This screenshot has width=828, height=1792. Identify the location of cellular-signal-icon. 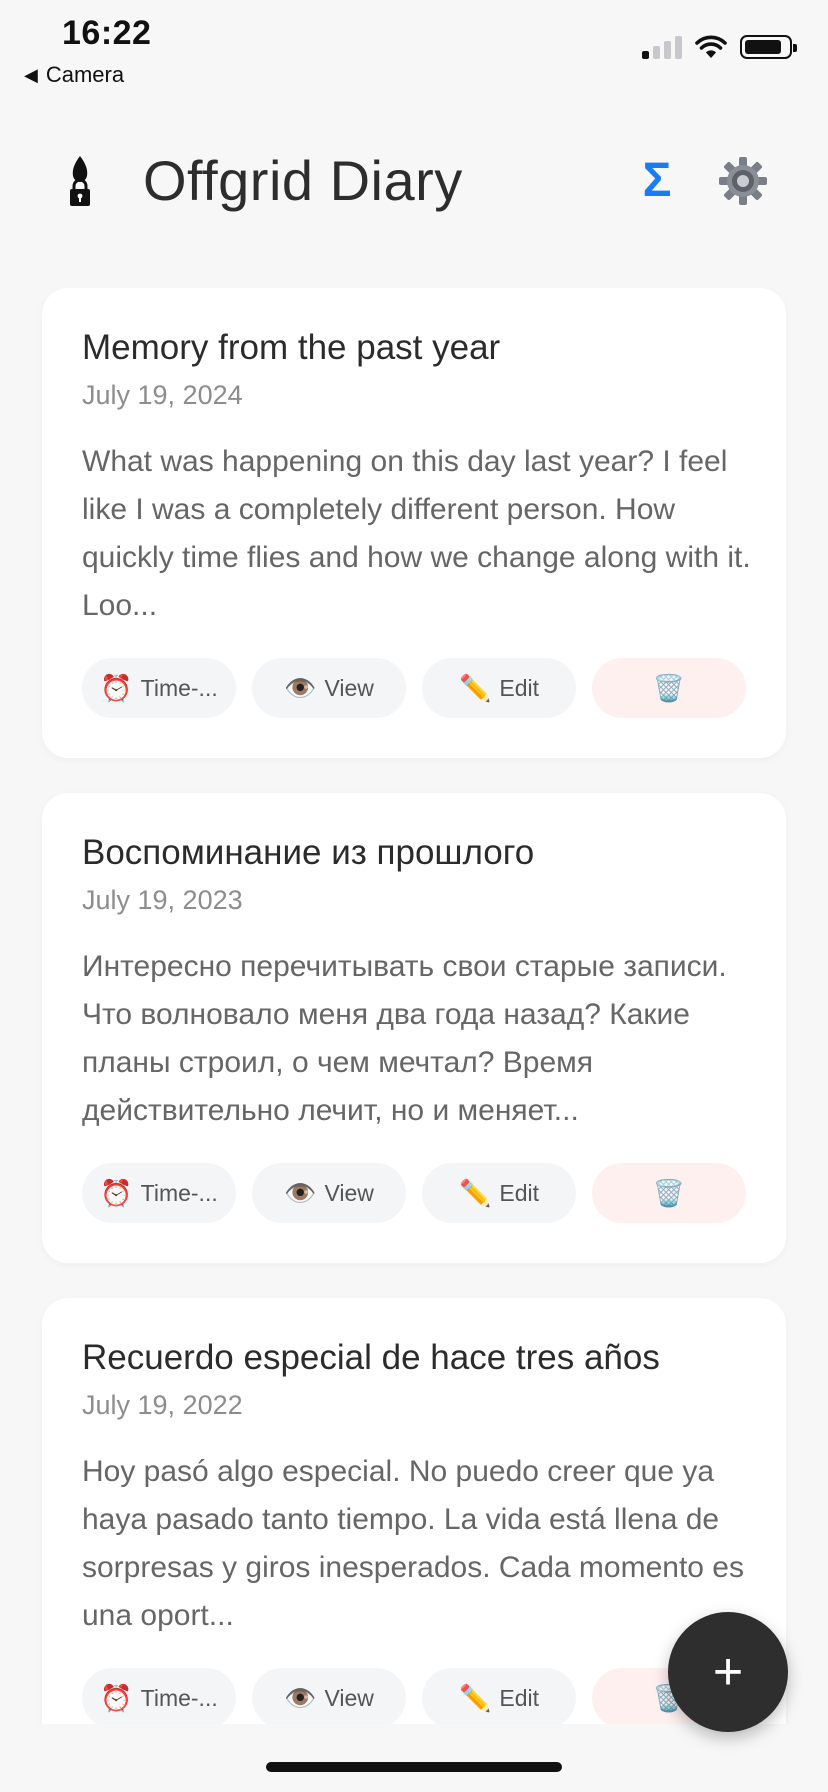
(662, 47).